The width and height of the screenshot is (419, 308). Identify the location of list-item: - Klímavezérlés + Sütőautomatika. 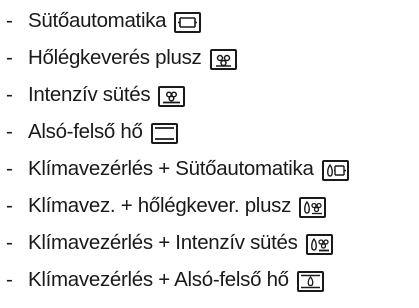
(177, 169).